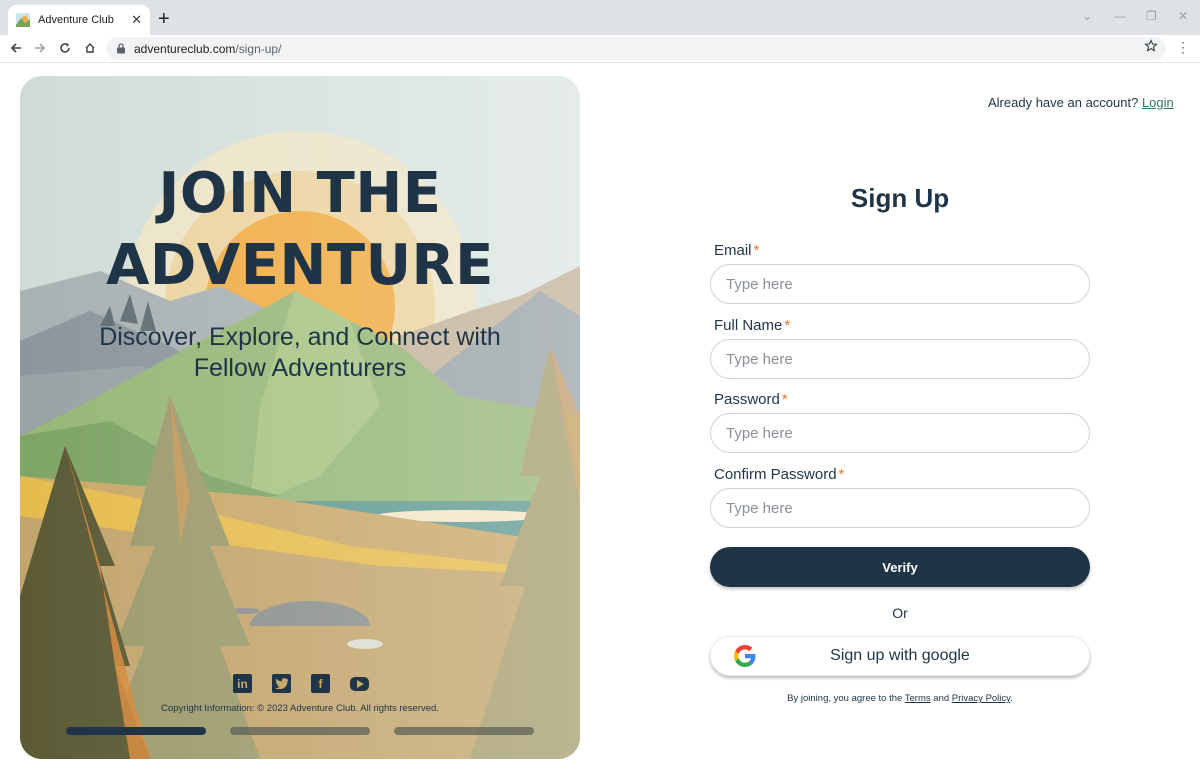 Image resolution: width=1200 pixels, height=779 pixels. I want to click on password-label: Password *, so click(751, 399).